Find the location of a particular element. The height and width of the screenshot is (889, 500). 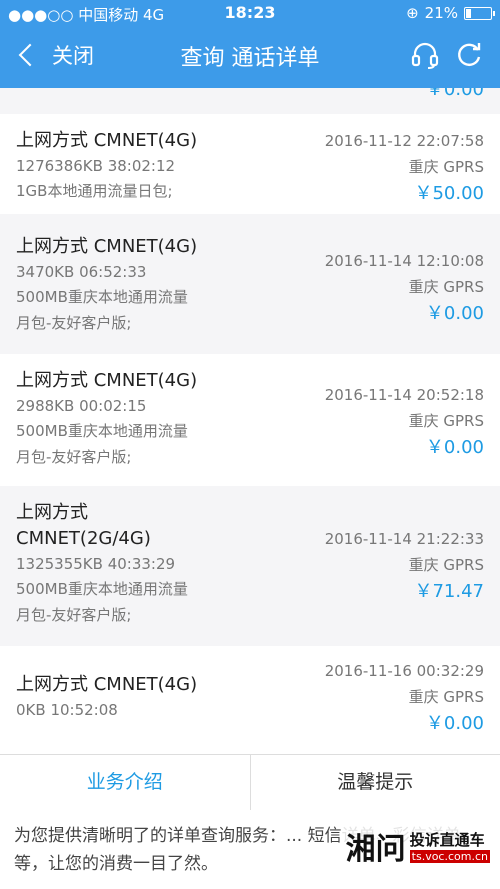

watermark: 湘问 投诉直通车 ts.voc.com.cn is located at coordinates (417, 846).